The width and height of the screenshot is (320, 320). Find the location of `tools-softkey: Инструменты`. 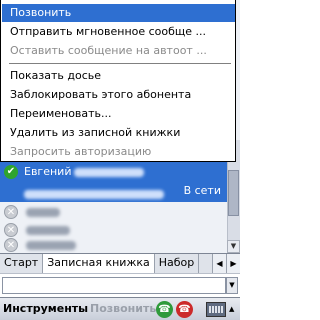

tools-softkey: Инструменты is located at coordinates (45, 308).